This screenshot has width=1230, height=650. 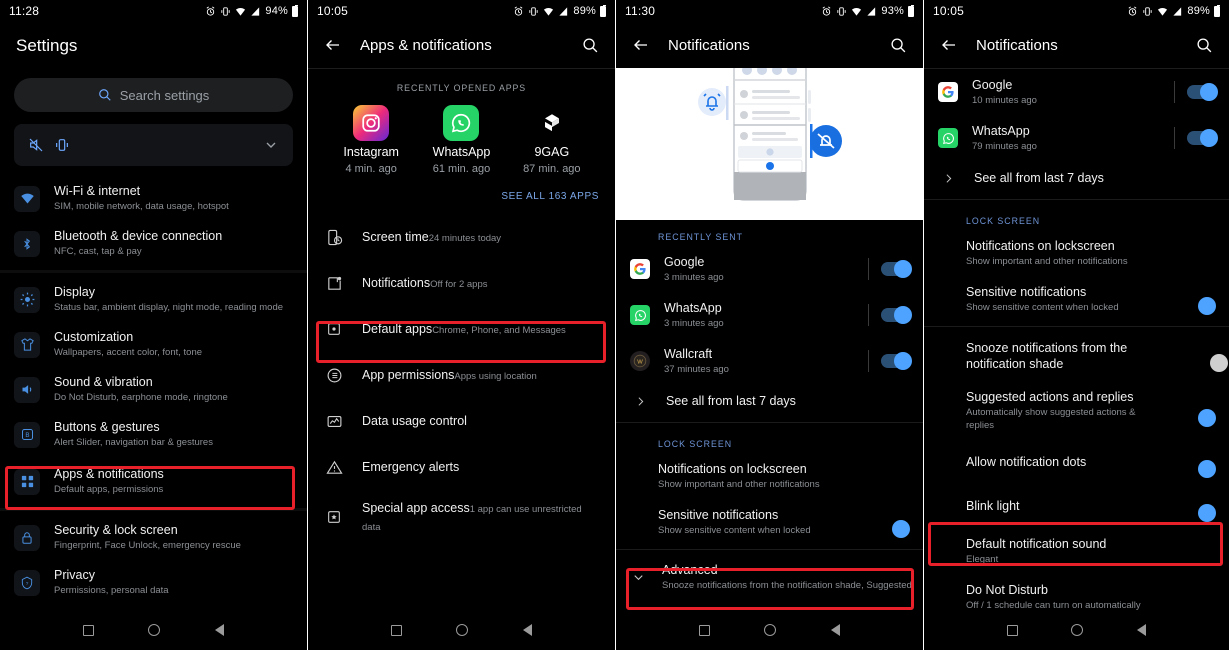 What do you see at coordinates (993, 506) in the screenshot?
I see `setting-title: Blink light` at bounding box center [993, 506].